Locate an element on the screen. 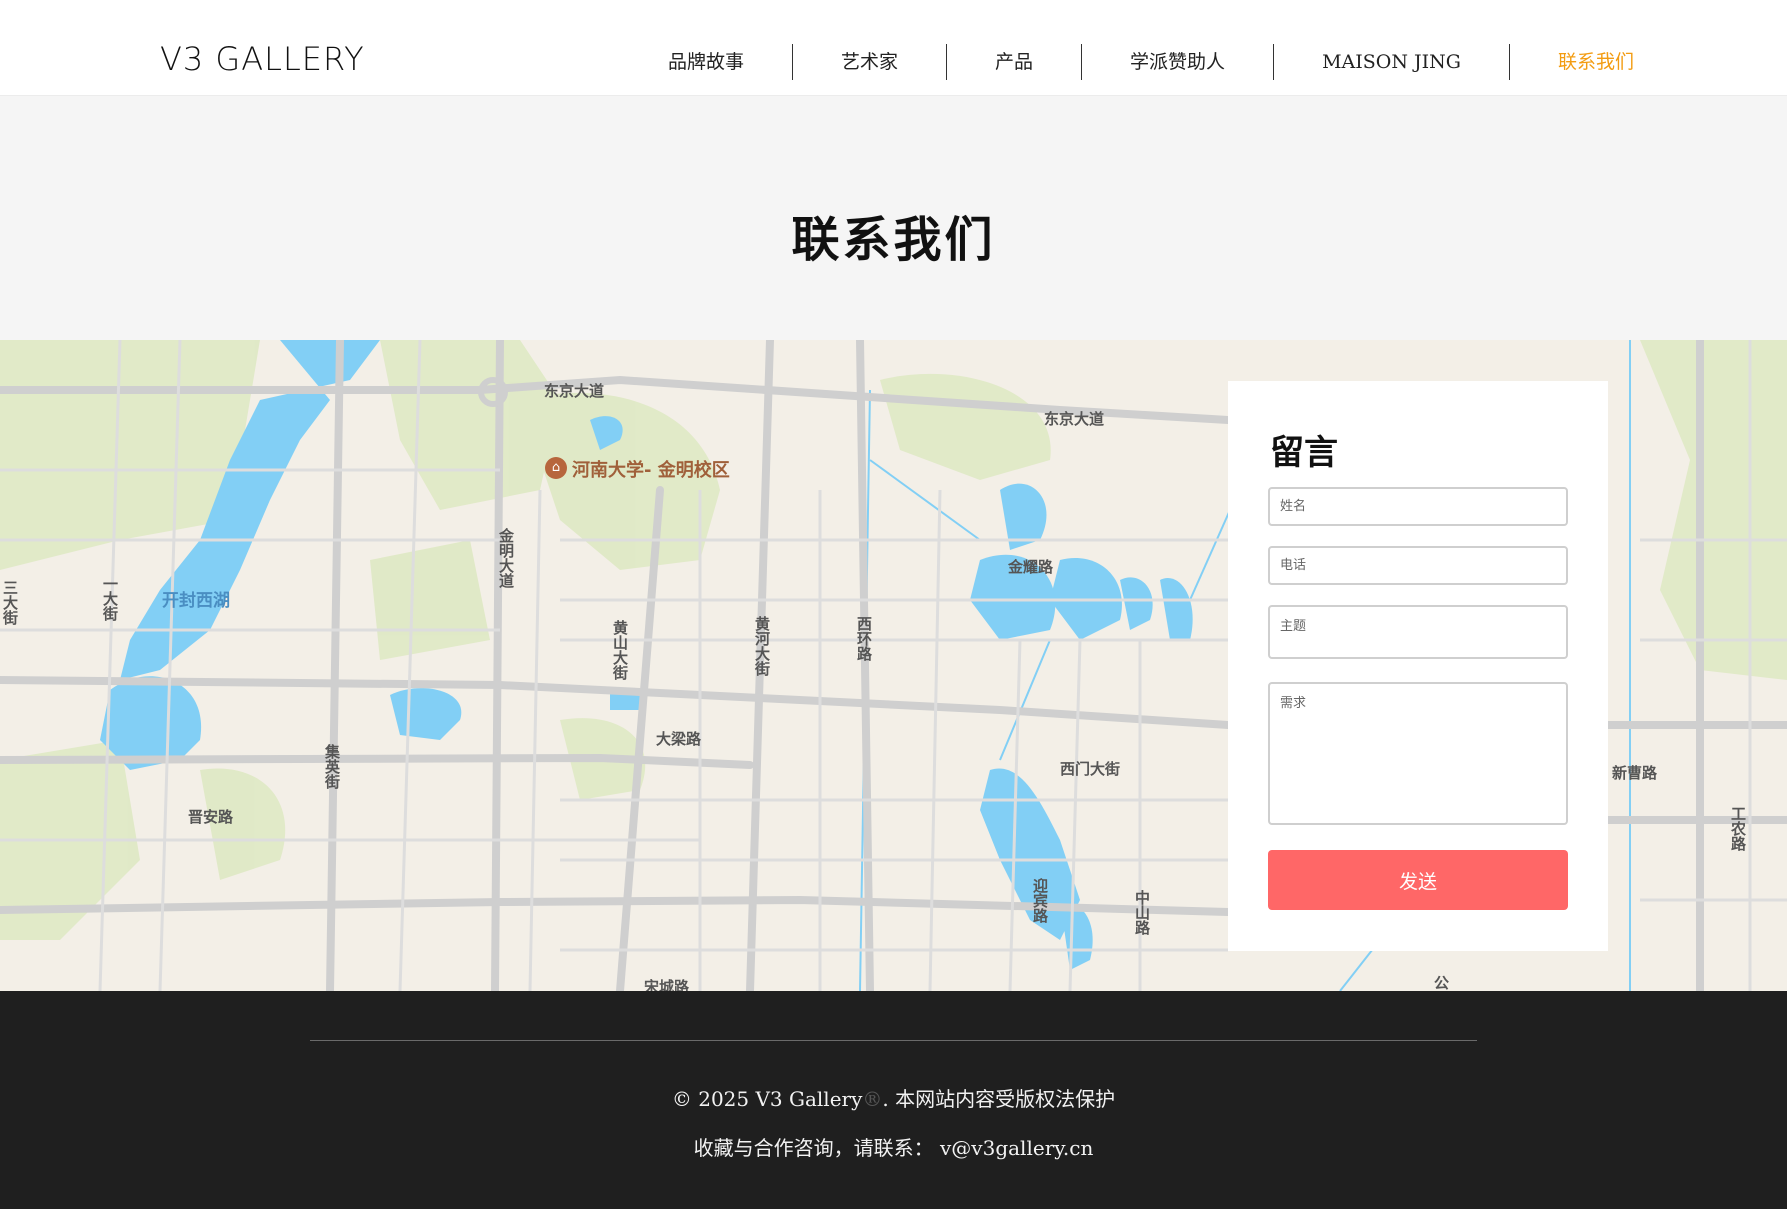 This screenshot has width=1787, height=1209. nav-item-contact: 联系我们 is located at coordinates (1596, 62).